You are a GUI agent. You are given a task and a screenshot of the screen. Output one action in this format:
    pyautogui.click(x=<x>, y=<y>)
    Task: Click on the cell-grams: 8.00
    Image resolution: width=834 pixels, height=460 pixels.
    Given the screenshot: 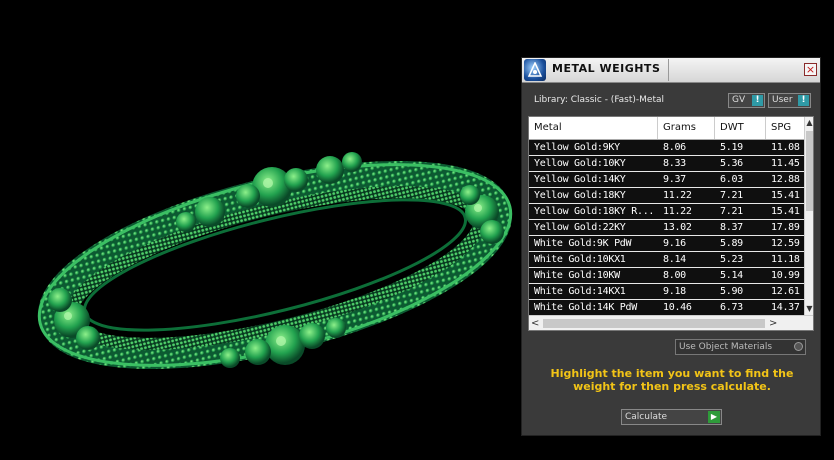 What is the action you would take?
    pyautogui.click(x=674, y=275)
    